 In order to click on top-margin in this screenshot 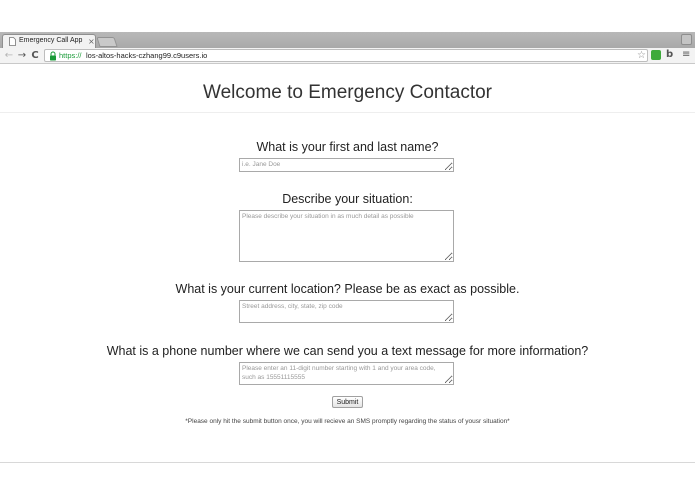, I will do `click(347, 16)`.